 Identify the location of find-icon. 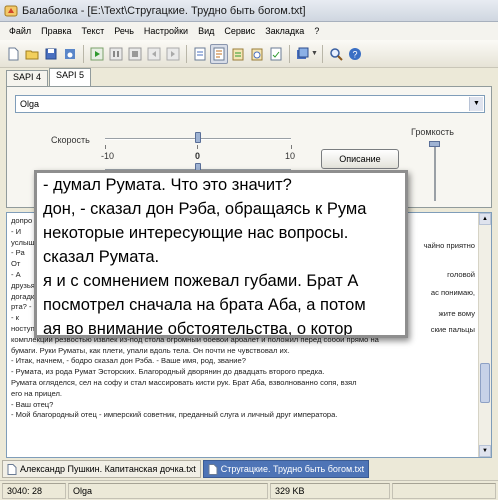
(336, 54).